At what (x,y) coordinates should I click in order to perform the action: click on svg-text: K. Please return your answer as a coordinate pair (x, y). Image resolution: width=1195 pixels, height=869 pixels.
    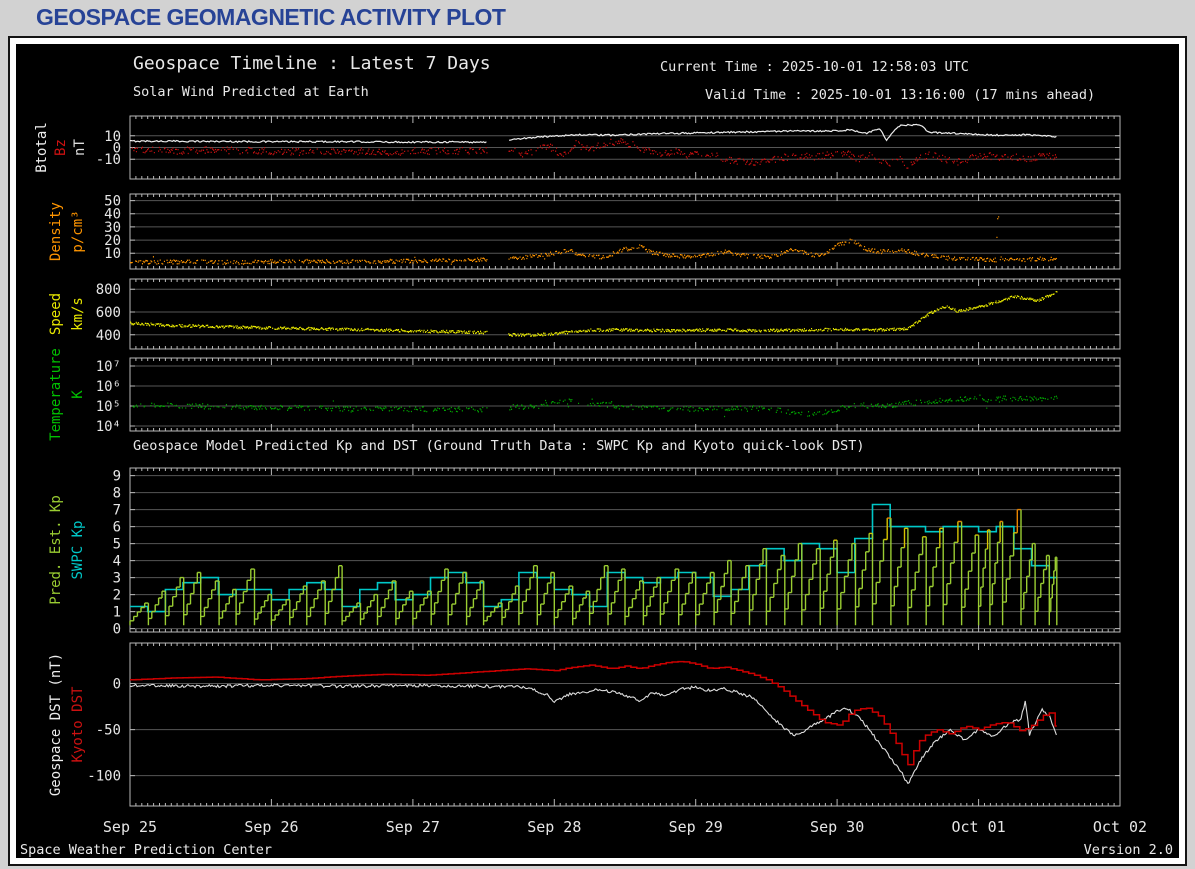
    Looking at the image, I should click on (78, 394).